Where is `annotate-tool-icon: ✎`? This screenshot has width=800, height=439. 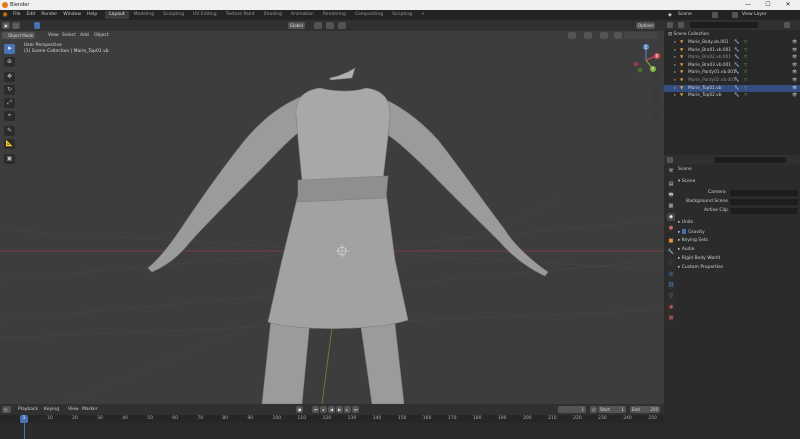 annotate-tool-icon: ✎ is located at coordinates (9, 131).